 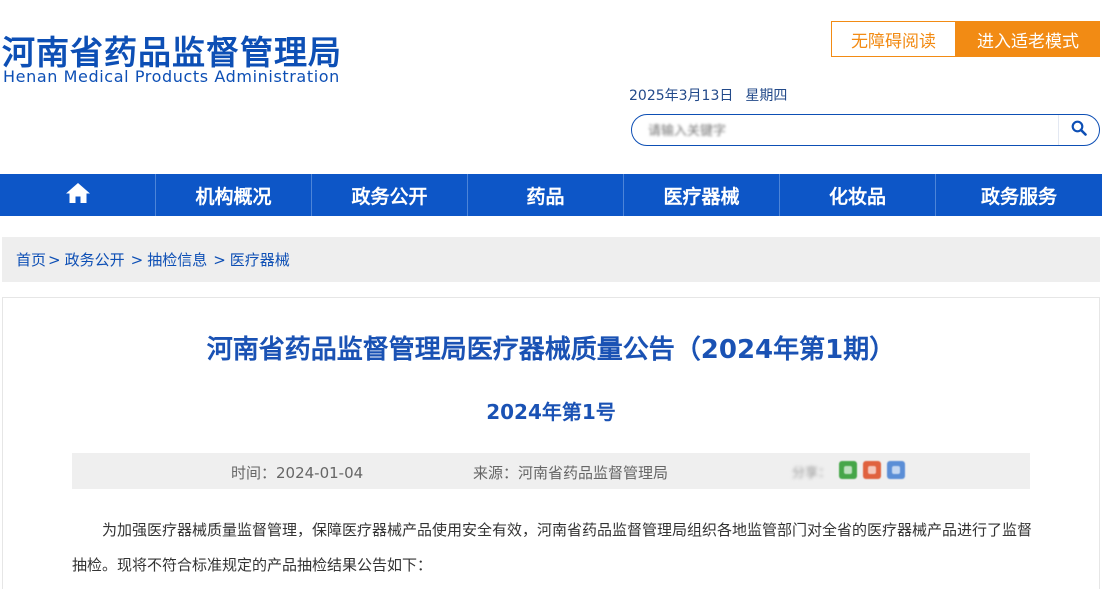 I want to click on breadcrumb-home: 首页, so click(x=31, y=259).